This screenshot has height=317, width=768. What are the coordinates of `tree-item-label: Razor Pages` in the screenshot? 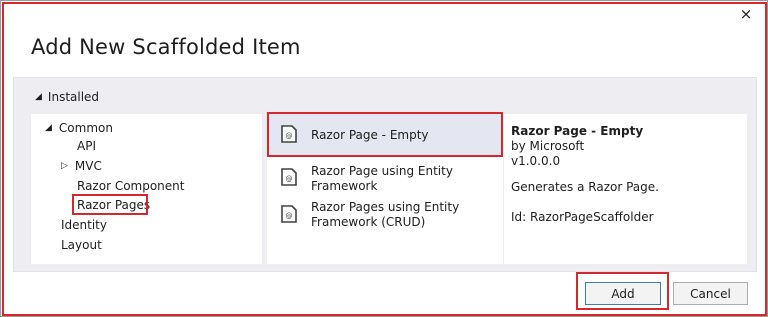 It's located at (114, 205).